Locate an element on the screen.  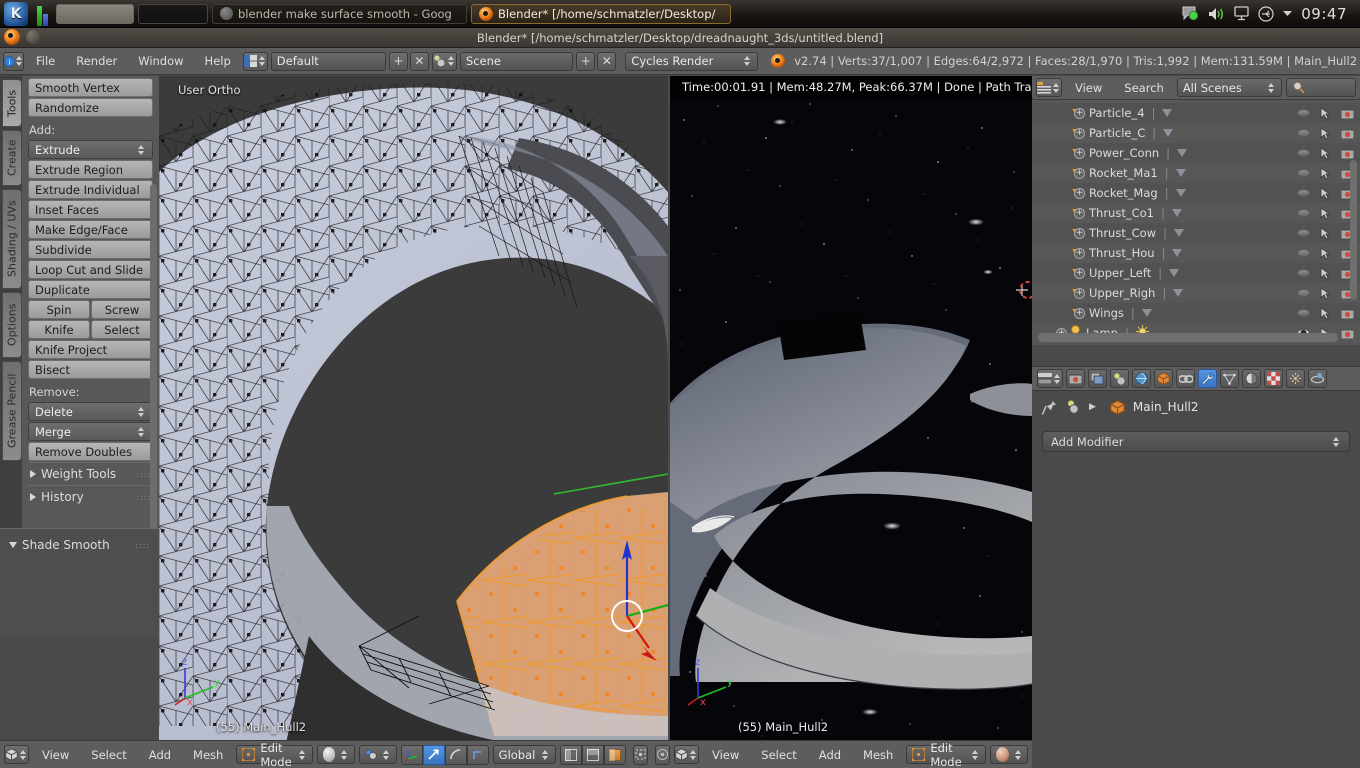
tab-options: Options is located at coordinates (12, 325).